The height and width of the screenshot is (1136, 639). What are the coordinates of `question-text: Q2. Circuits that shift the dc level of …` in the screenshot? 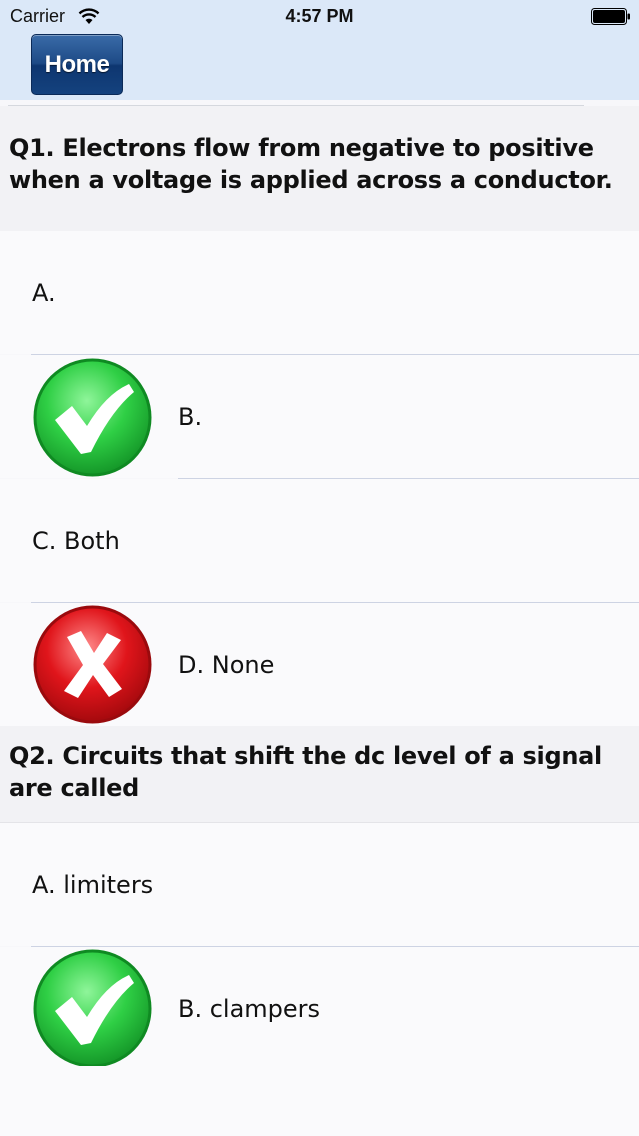 It's located at (305, 772).